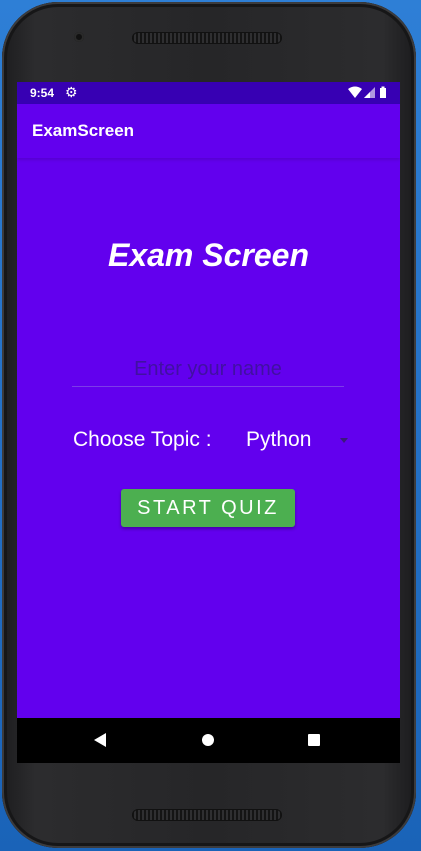 Image resolution: width=421 pixels, height=851 pixels. What do you see at coordinates (207, 38) in the screenshot?
I see `earpiece-speaker` at bounding box center [207, 38].